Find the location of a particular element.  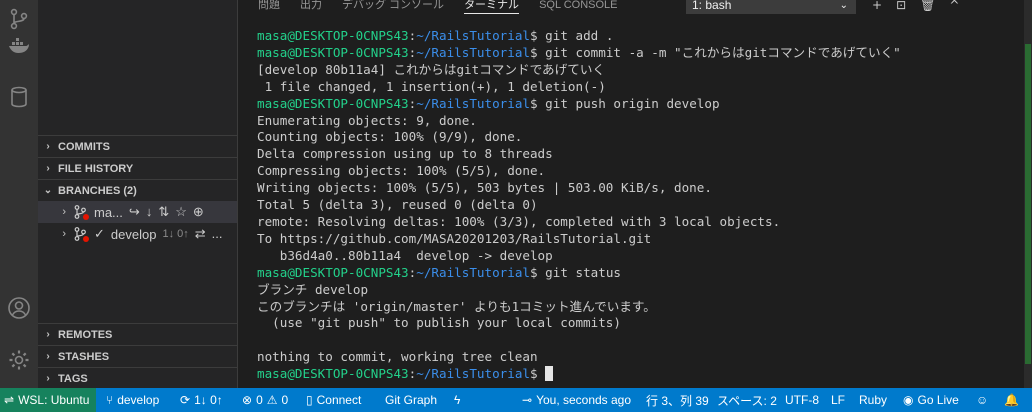

notifications-bell-icon: 🔔 is located at coordinates (1011, 400).